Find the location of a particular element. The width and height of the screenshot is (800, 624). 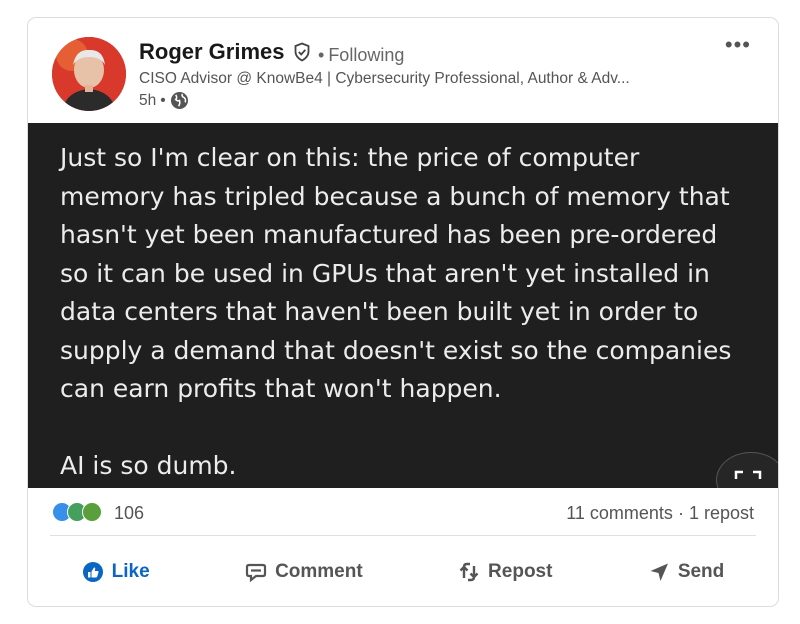

action-bar: Like Comment Repost Send is located at coordinates (403, 572).